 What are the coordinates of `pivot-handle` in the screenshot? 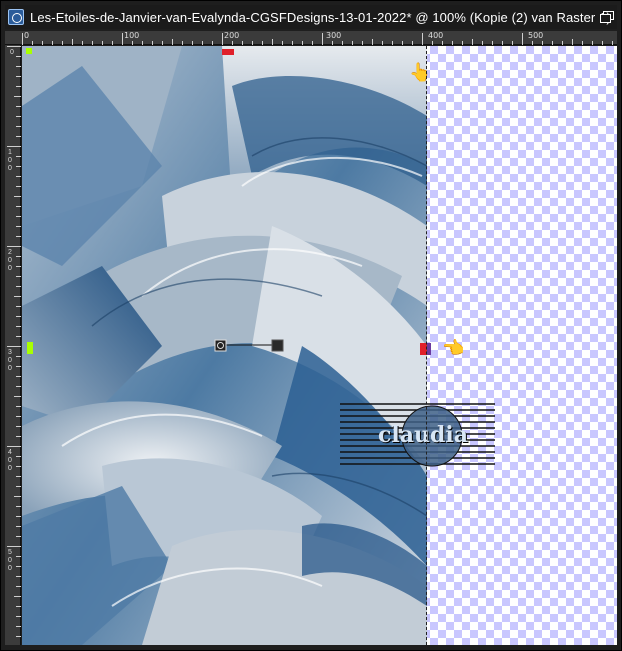 It's located at (220, 345).